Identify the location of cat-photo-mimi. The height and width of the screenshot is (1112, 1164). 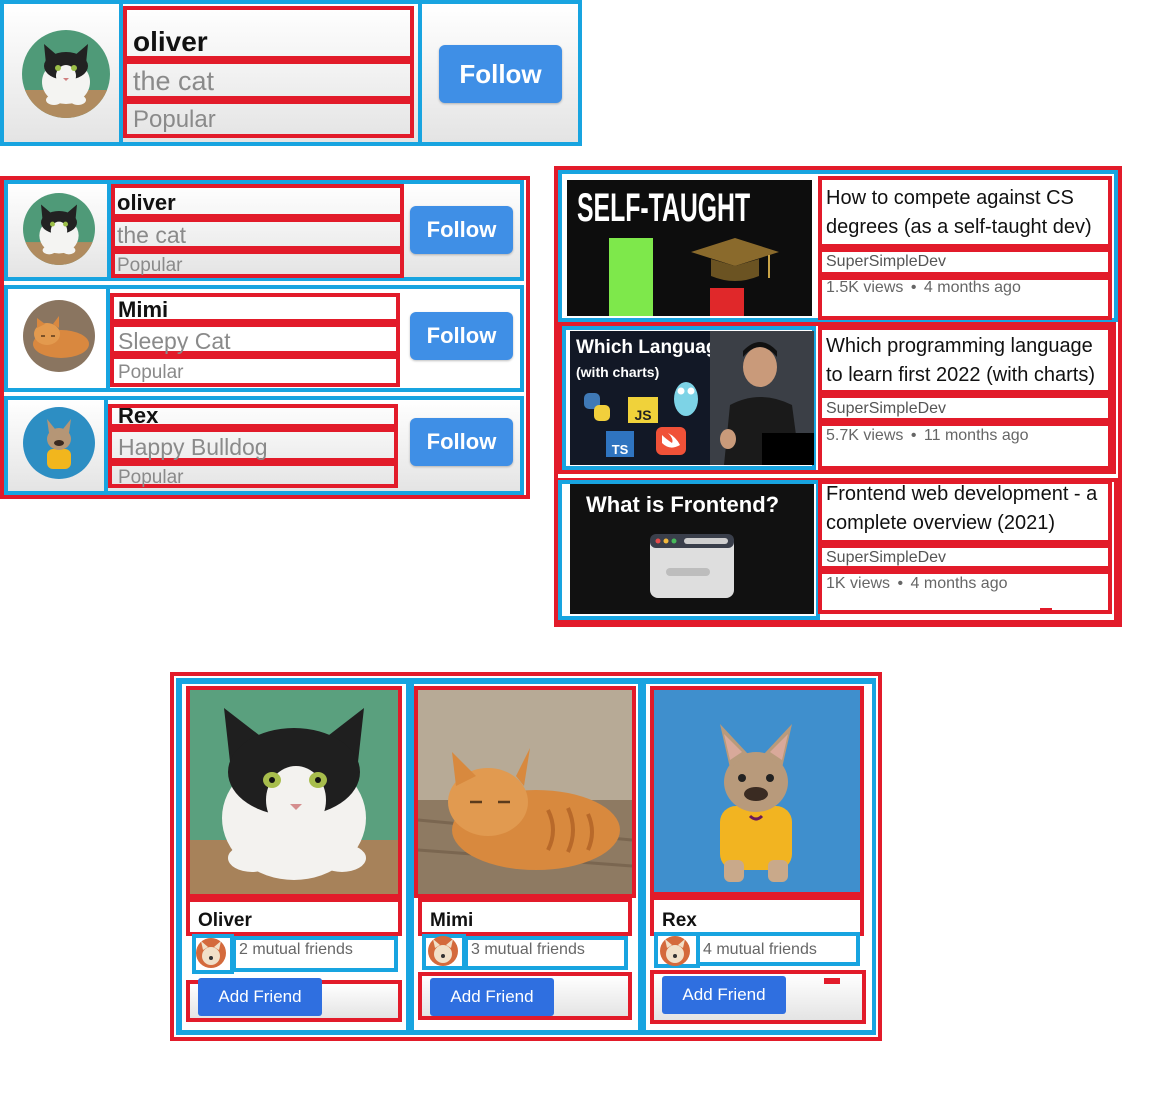
(525, 792).